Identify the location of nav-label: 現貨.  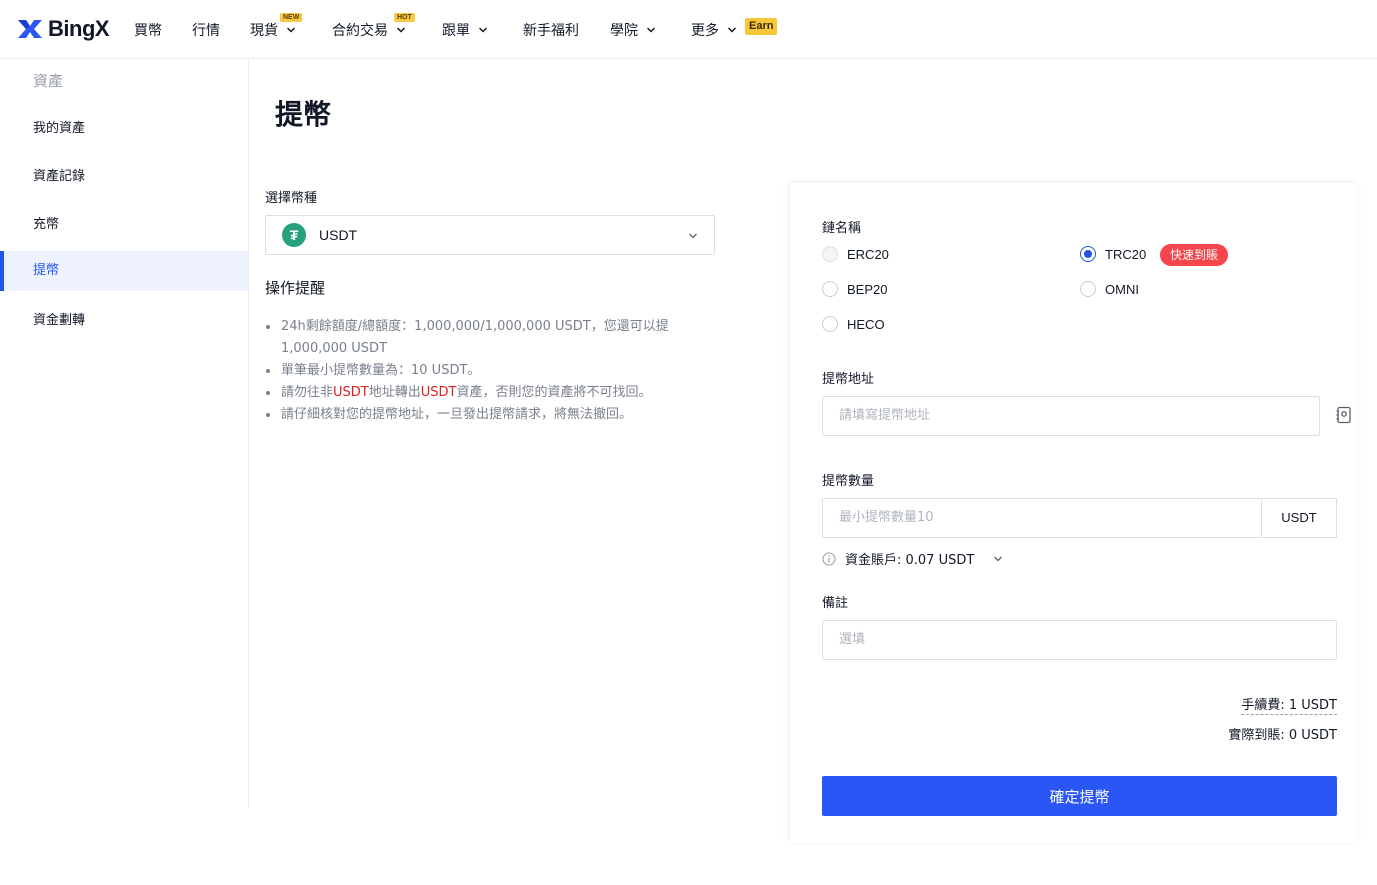
(264, 31).